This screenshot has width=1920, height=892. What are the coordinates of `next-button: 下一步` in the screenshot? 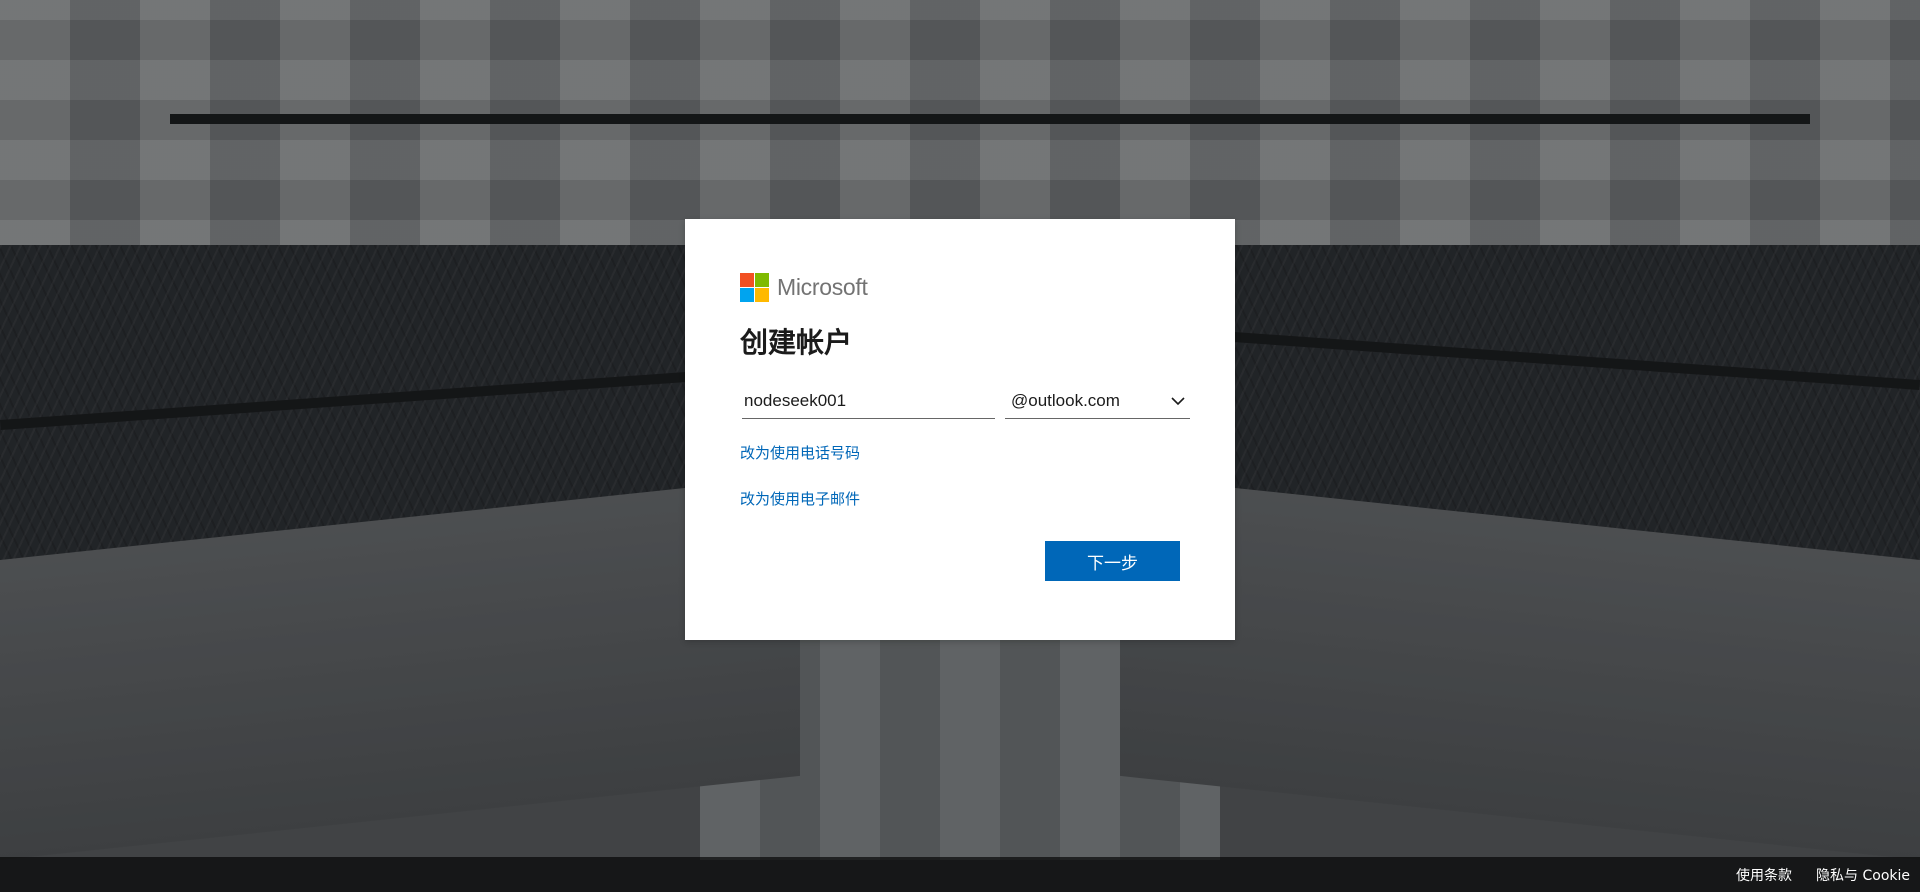 It's located at (1112, 561).